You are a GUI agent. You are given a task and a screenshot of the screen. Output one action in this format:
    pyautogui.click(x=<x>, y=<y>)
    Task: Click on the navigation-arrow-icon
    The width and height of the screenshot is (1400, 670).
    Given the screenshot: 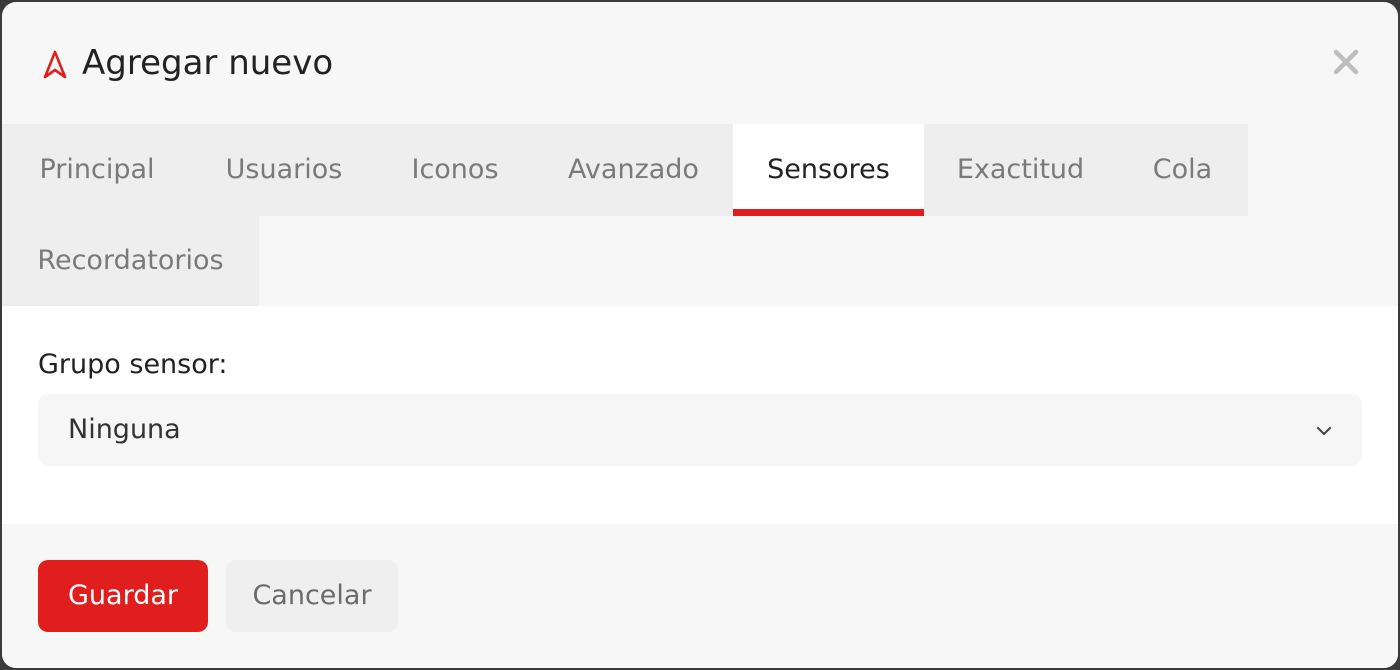 What is the action you would take?
    pyautogui.click(x=55, y=65)
    